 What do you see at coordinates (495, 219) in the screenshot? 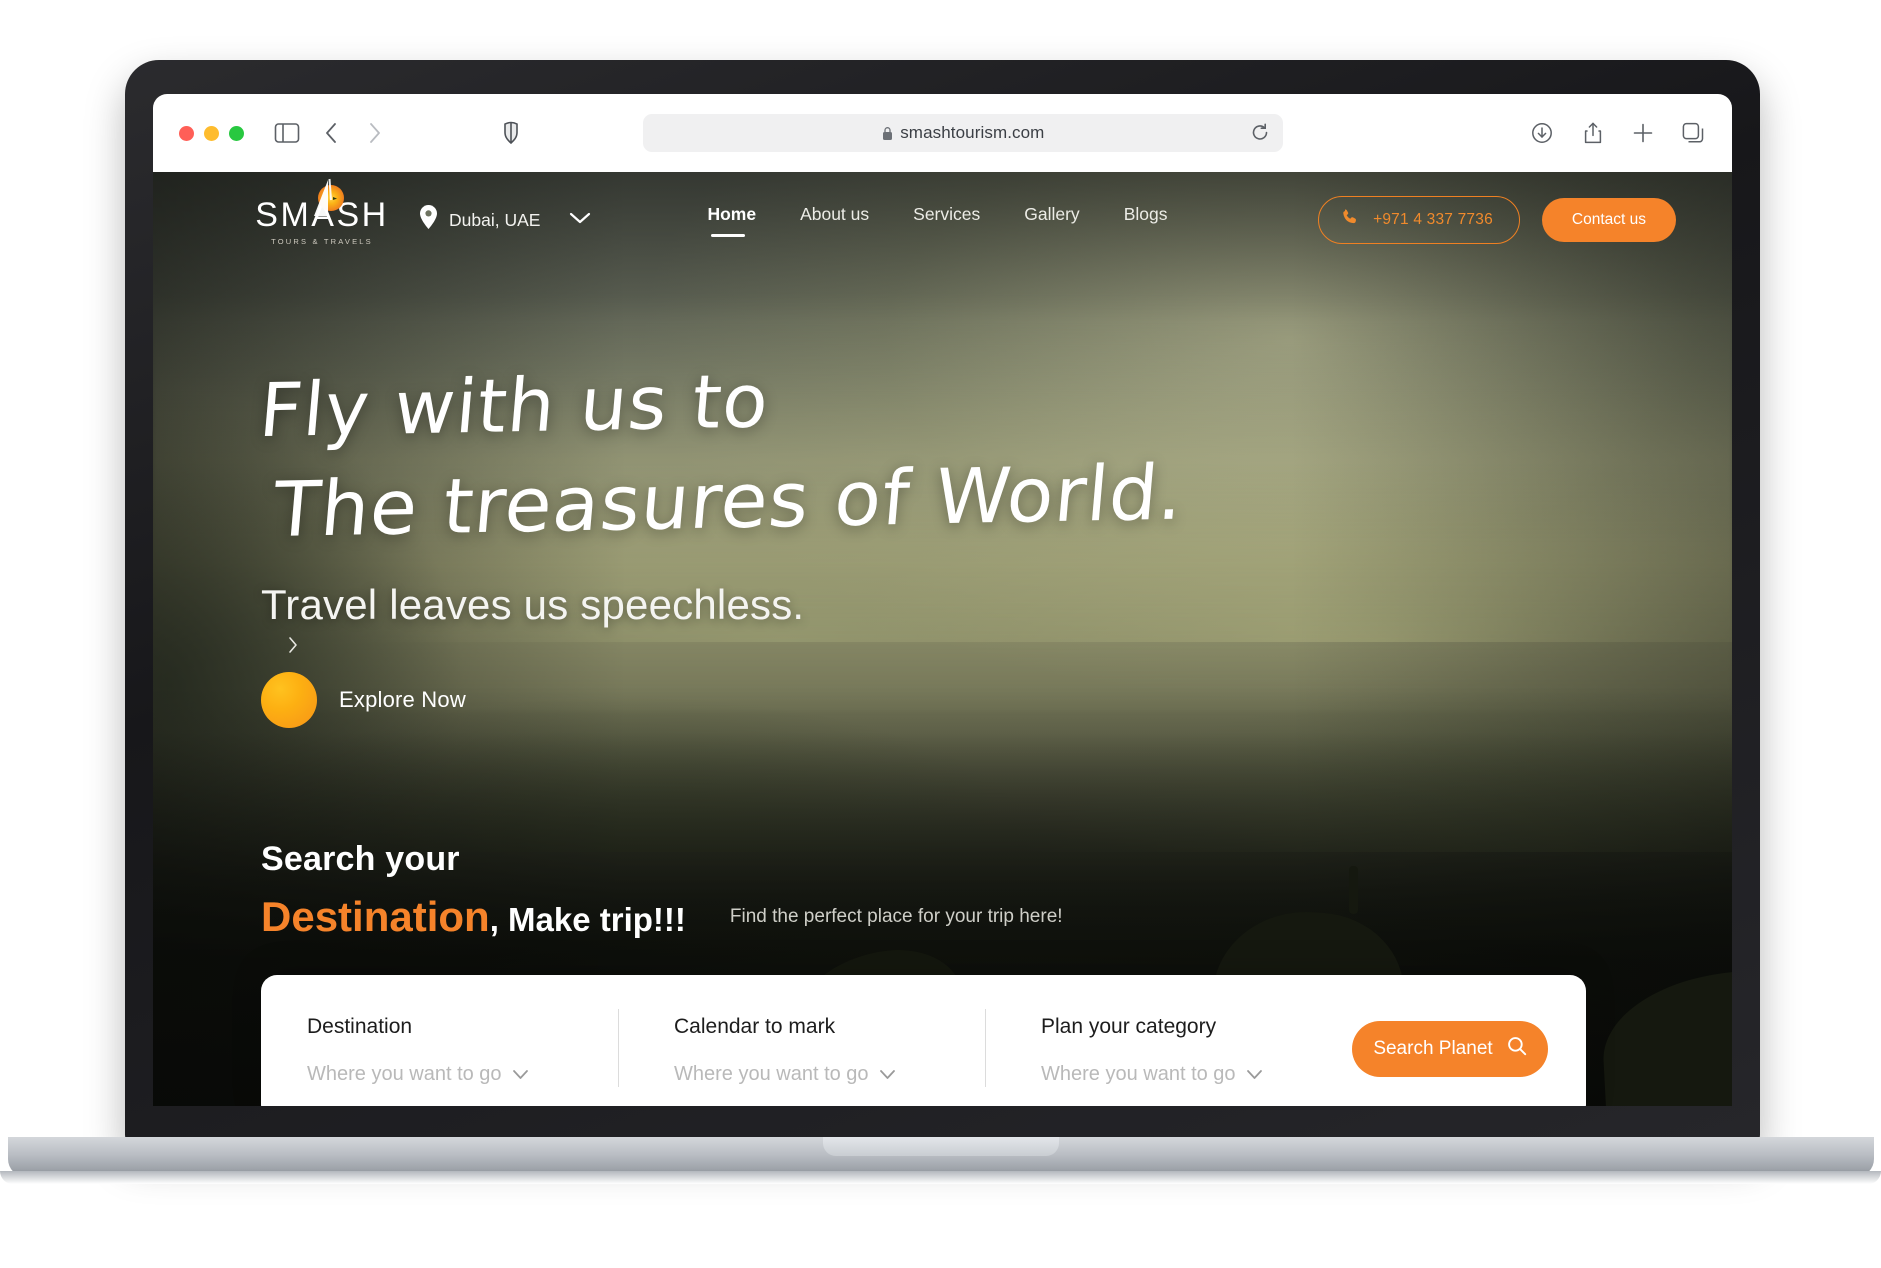
I see `location-label: Dubai, UAE` at bounding box center [495, 219].